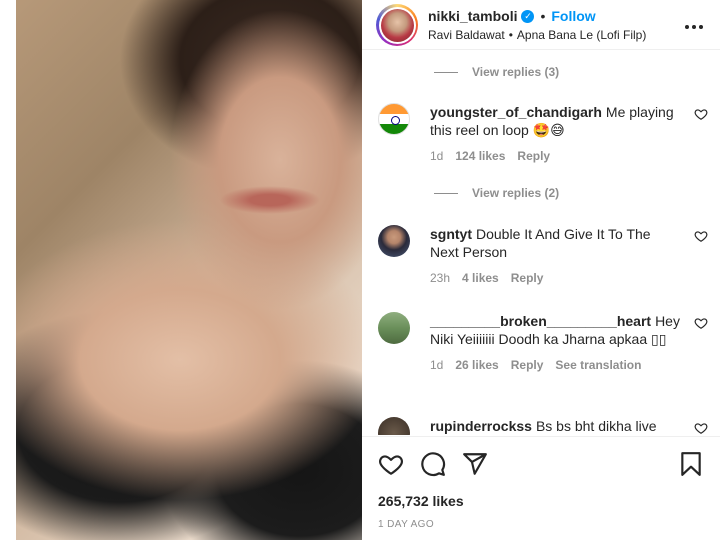  Describe the element at coordinates (391, 464) in the screenshot. I see `heart-icon` at that location.